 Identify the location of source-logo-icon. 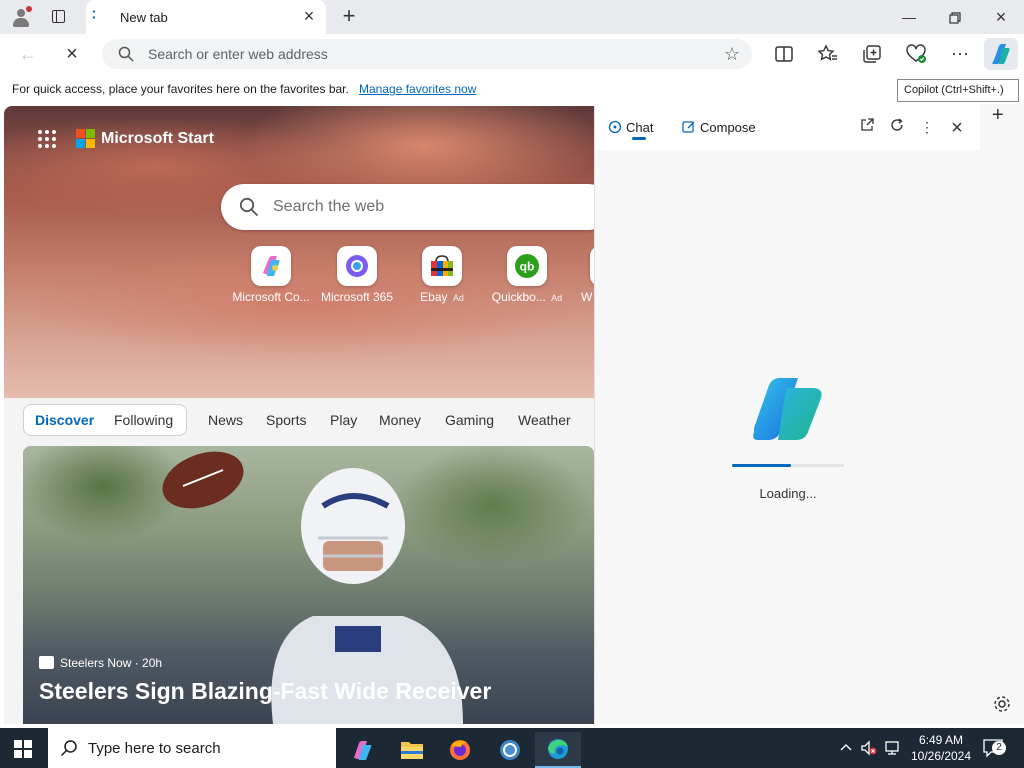
(46, 662).